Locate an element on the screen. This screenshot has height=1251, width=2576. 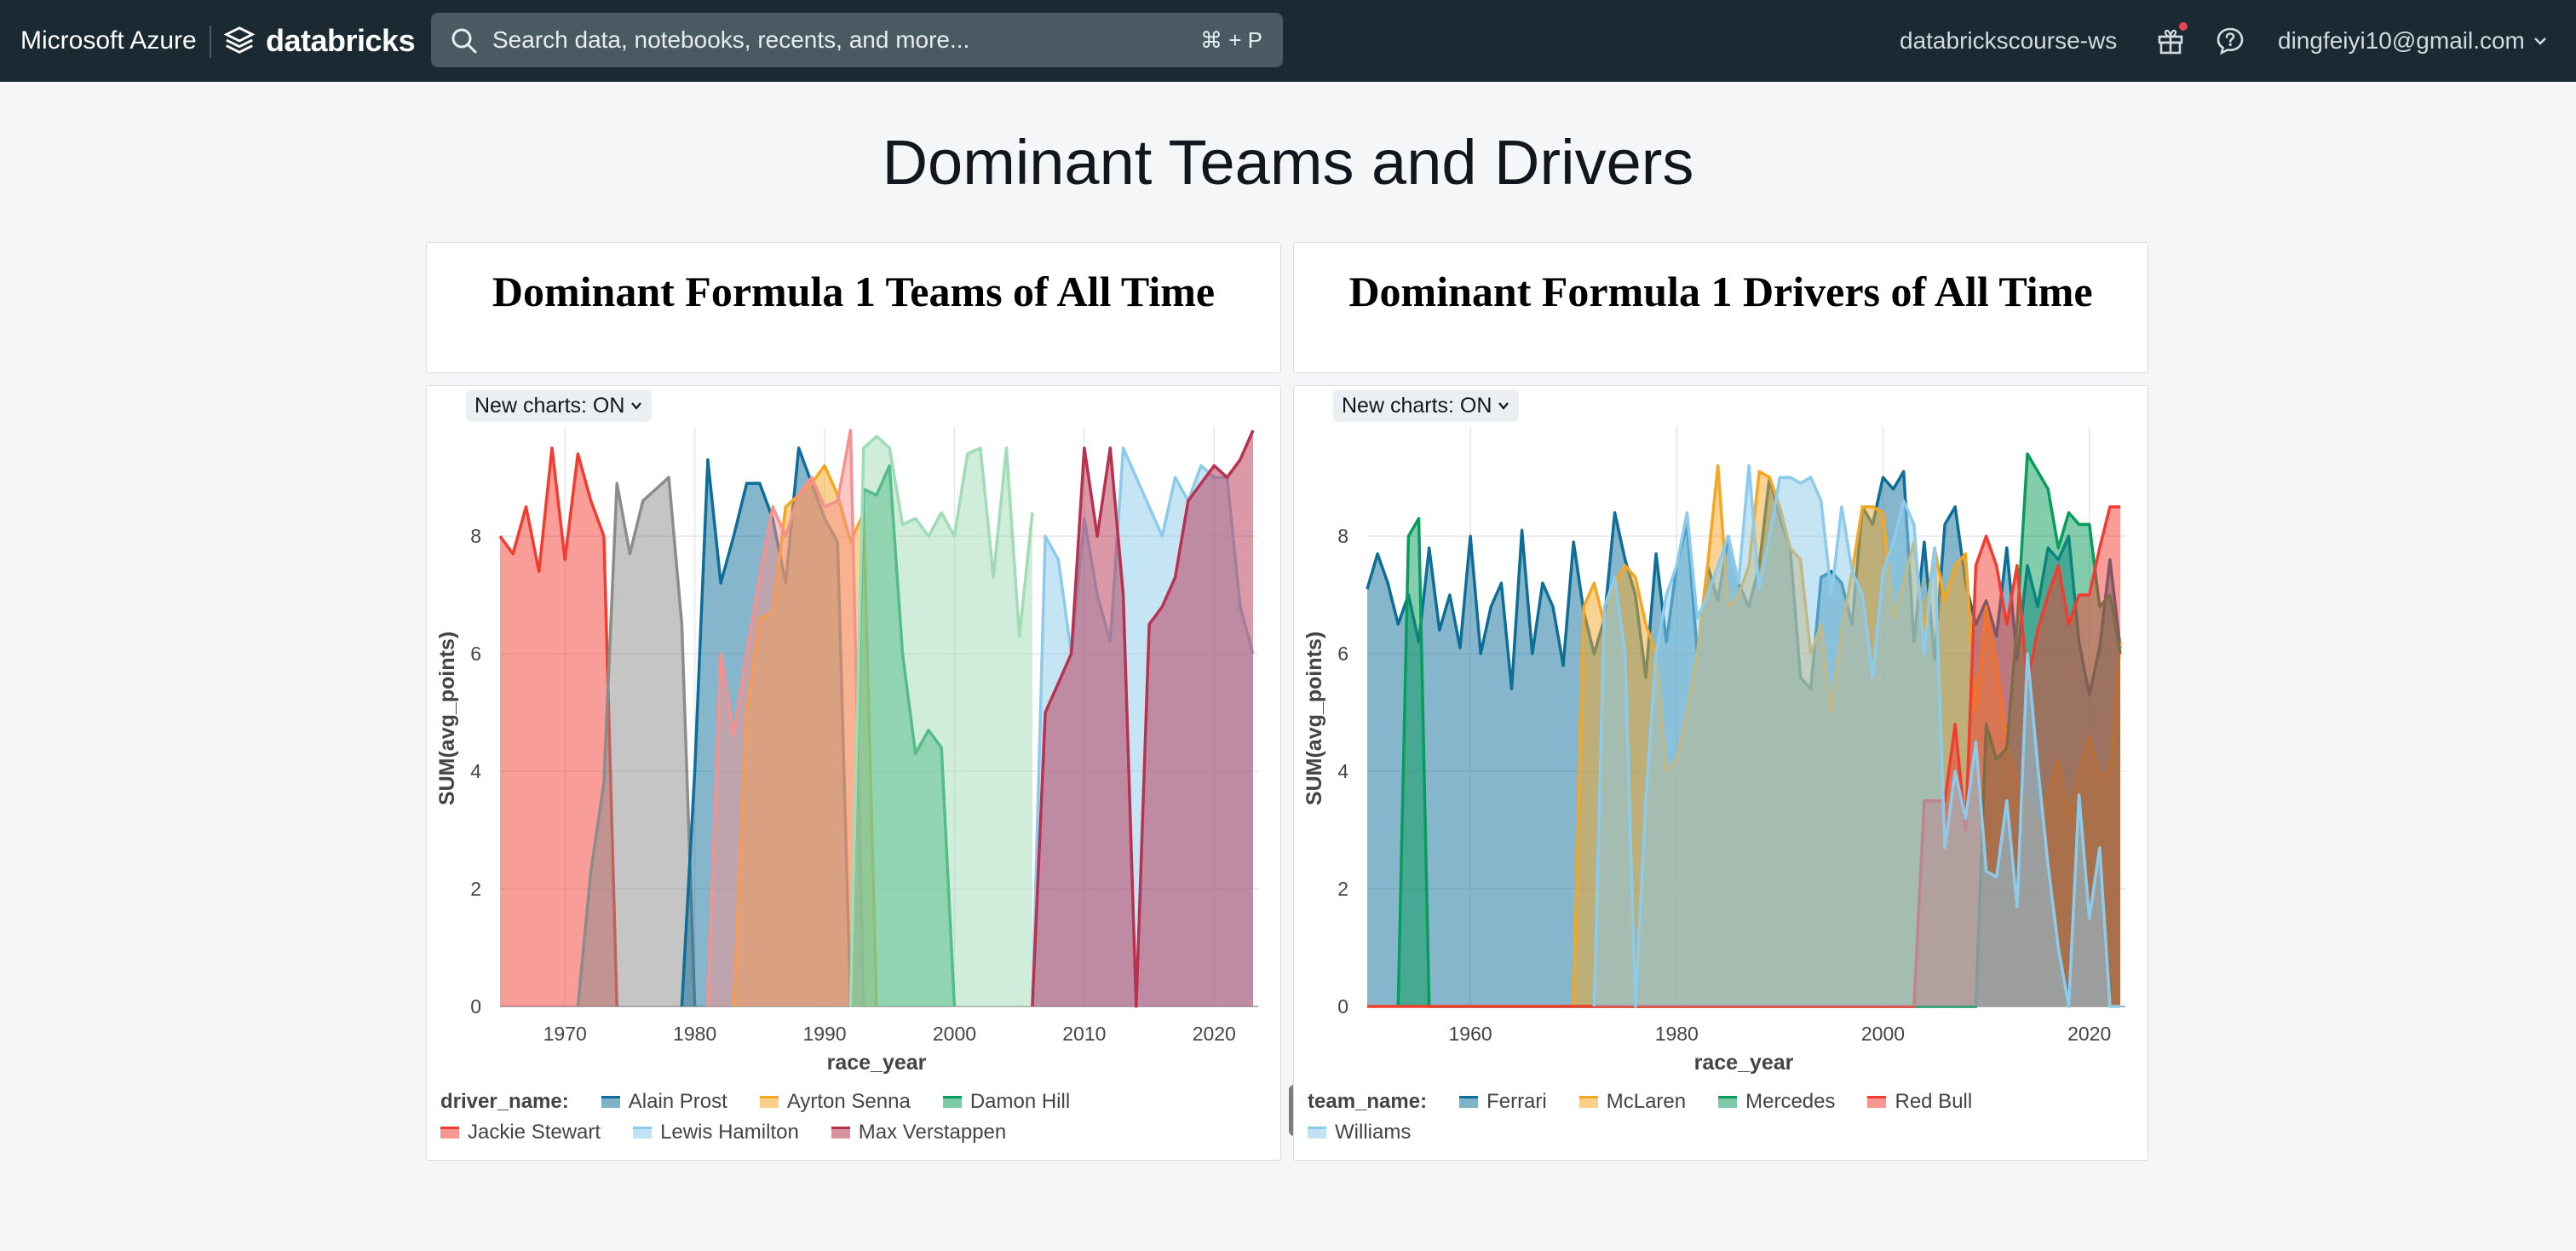
legend-item: Red Bull is located at coordinates (1920, 1102).